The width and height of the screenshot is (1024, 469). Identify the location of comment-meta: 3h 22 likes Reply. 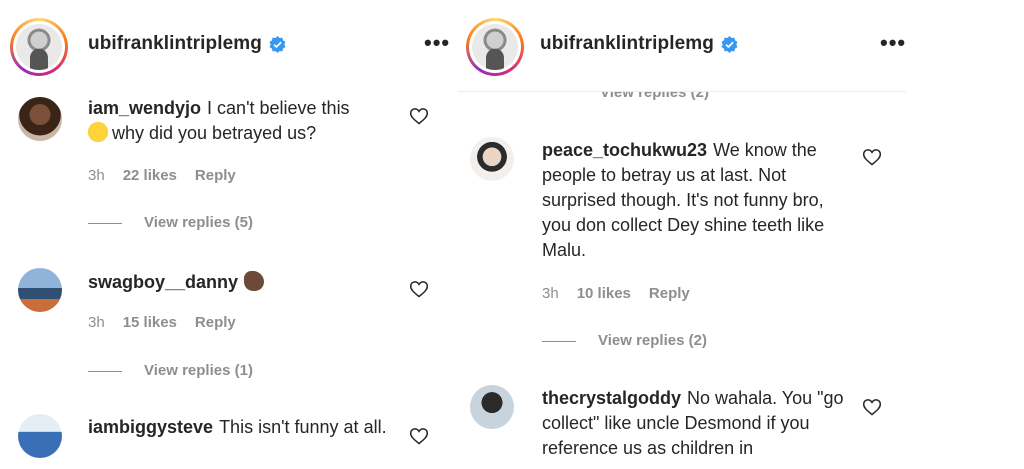
(171, 175).